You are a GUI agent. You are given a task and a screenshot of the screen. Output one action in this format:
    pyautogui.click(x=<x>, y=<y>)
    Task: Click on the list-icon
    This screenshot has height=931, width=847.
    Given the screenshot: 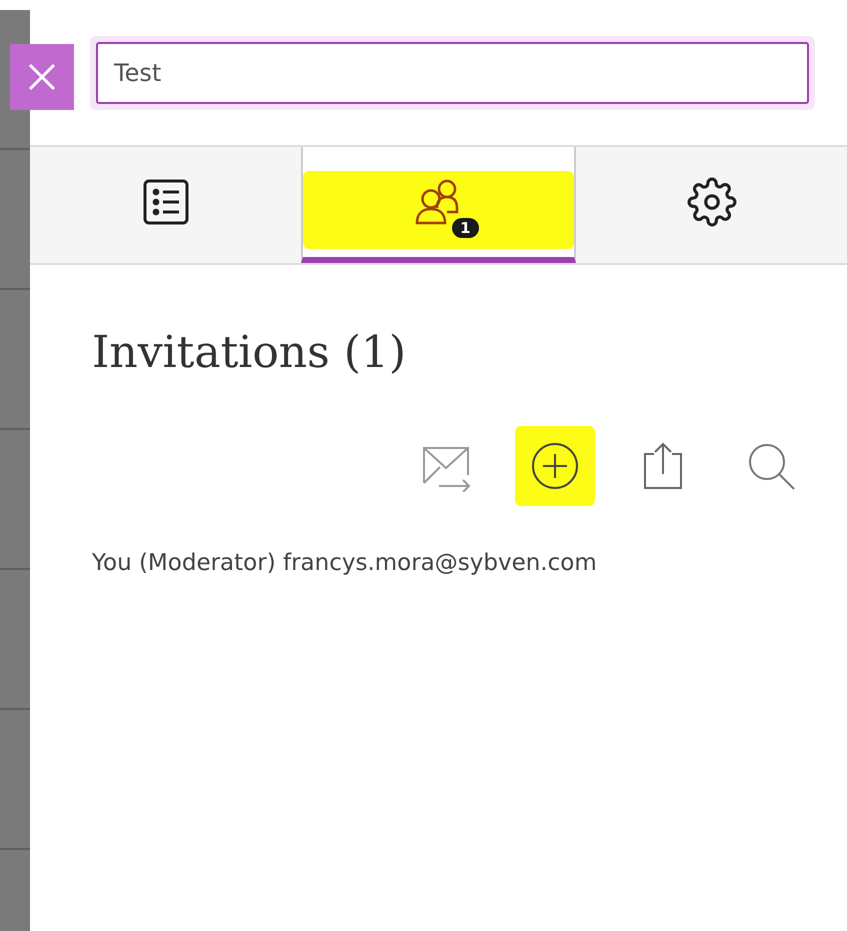 What is the action you would take?
    pyautogui.click(x=166, y=202)
    